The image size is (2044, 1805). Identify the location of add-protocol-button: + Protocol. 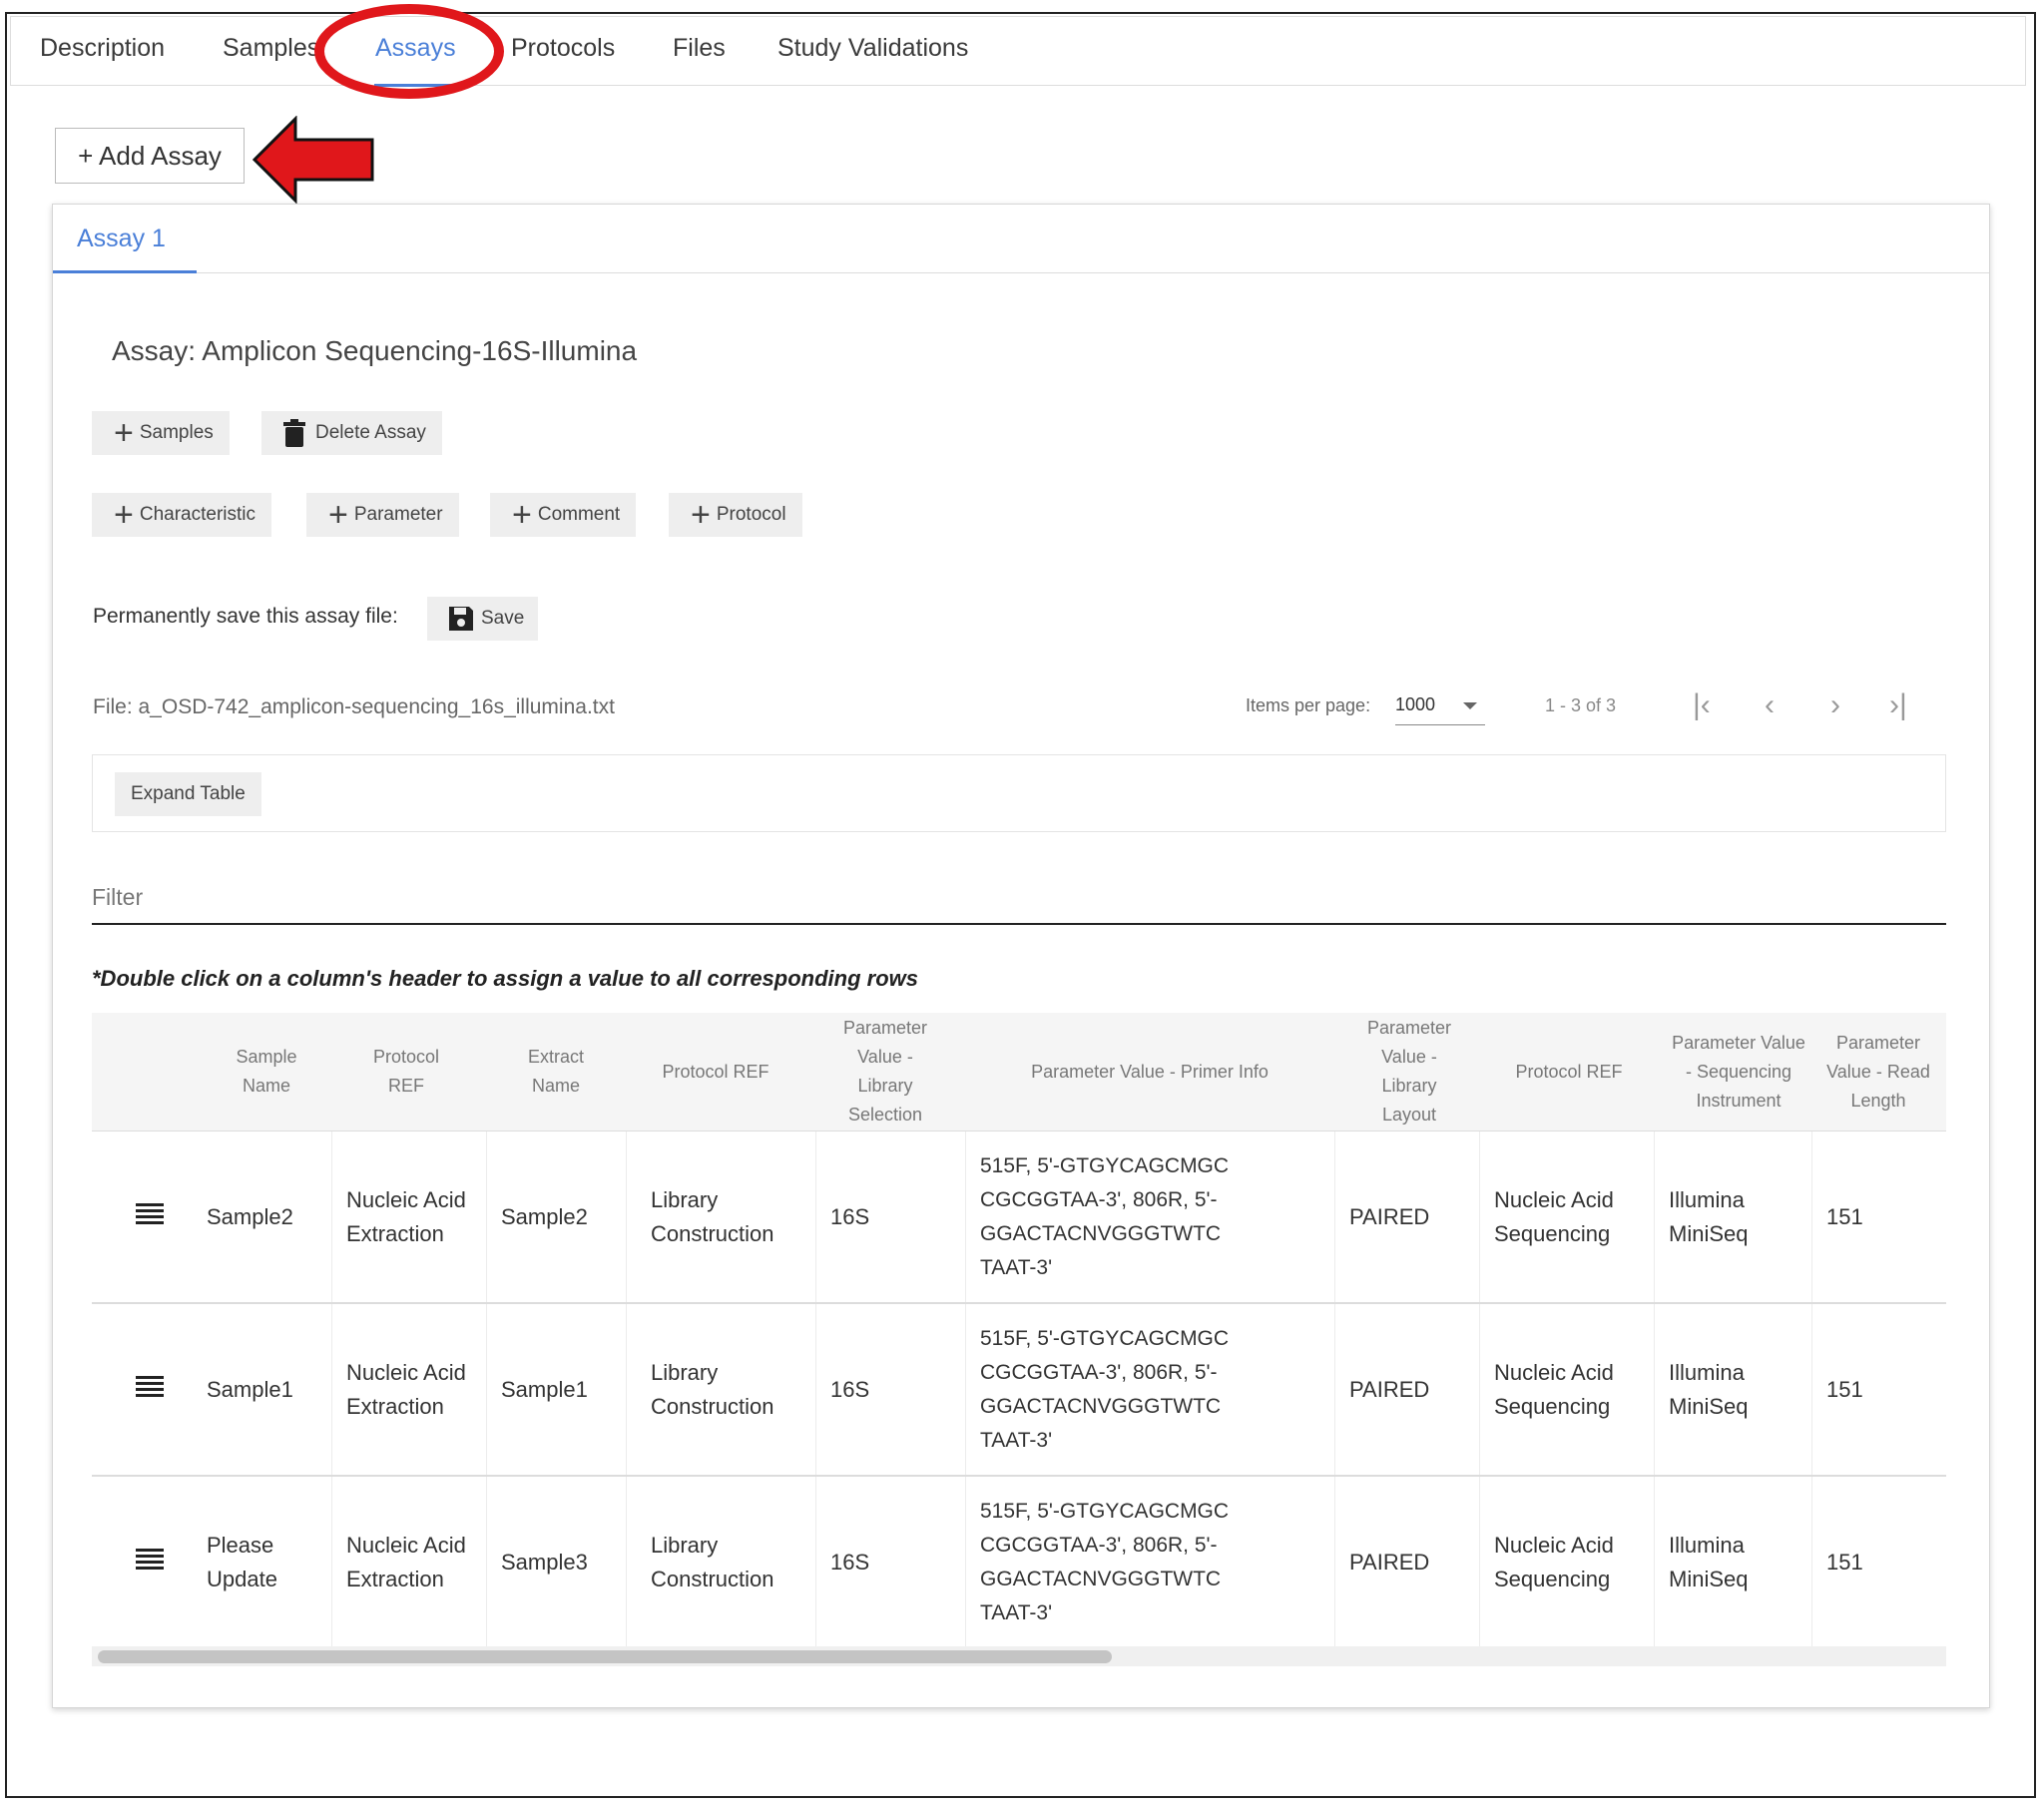
(735, 515).